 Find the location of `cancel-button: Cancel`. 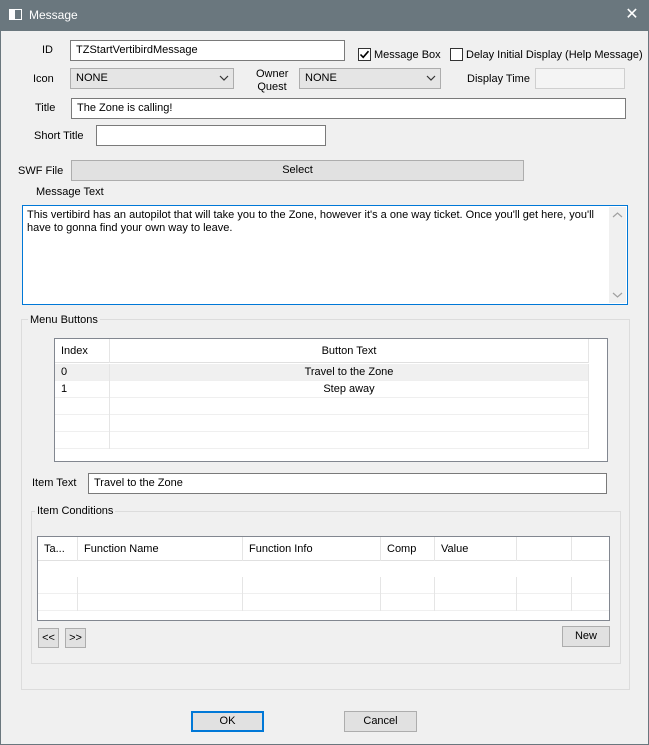

cancel-button: Cancel is located at coordinates (380, 721).